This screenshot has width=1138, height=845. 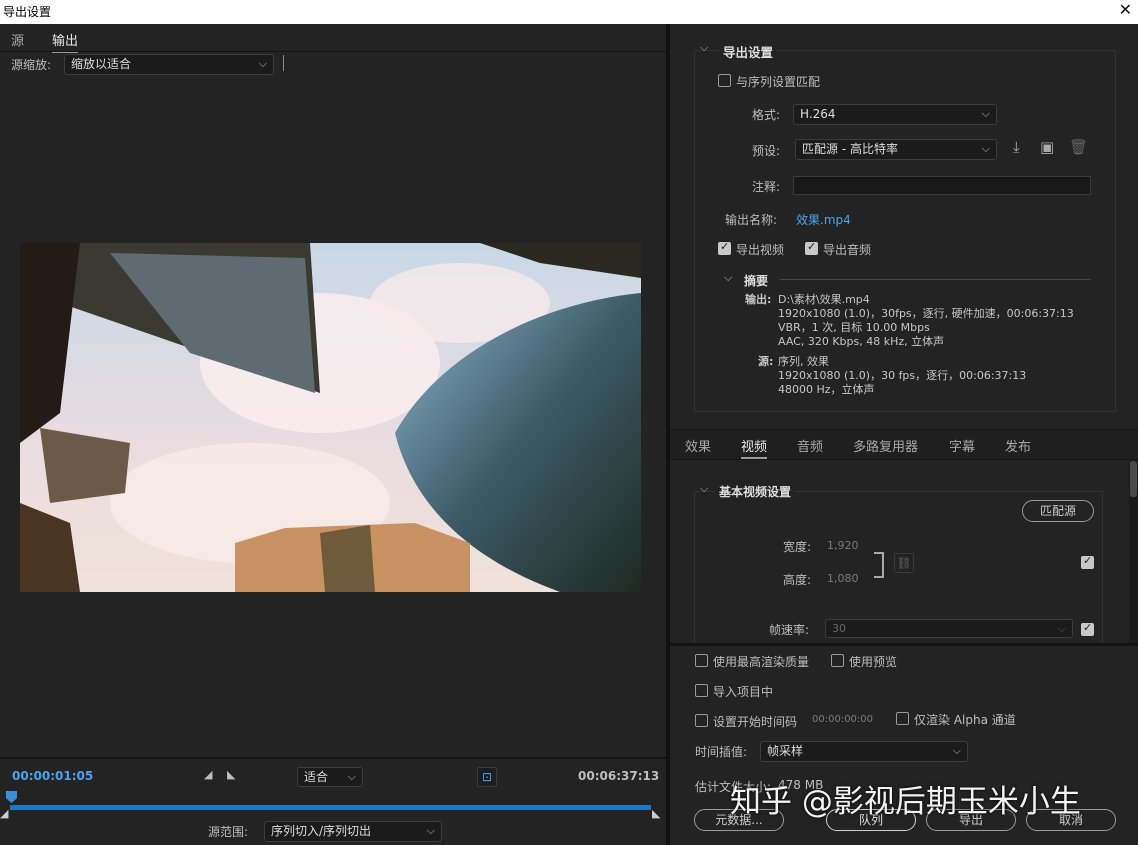 I want to click on tab-source: 源, so click(x=17, y=39).